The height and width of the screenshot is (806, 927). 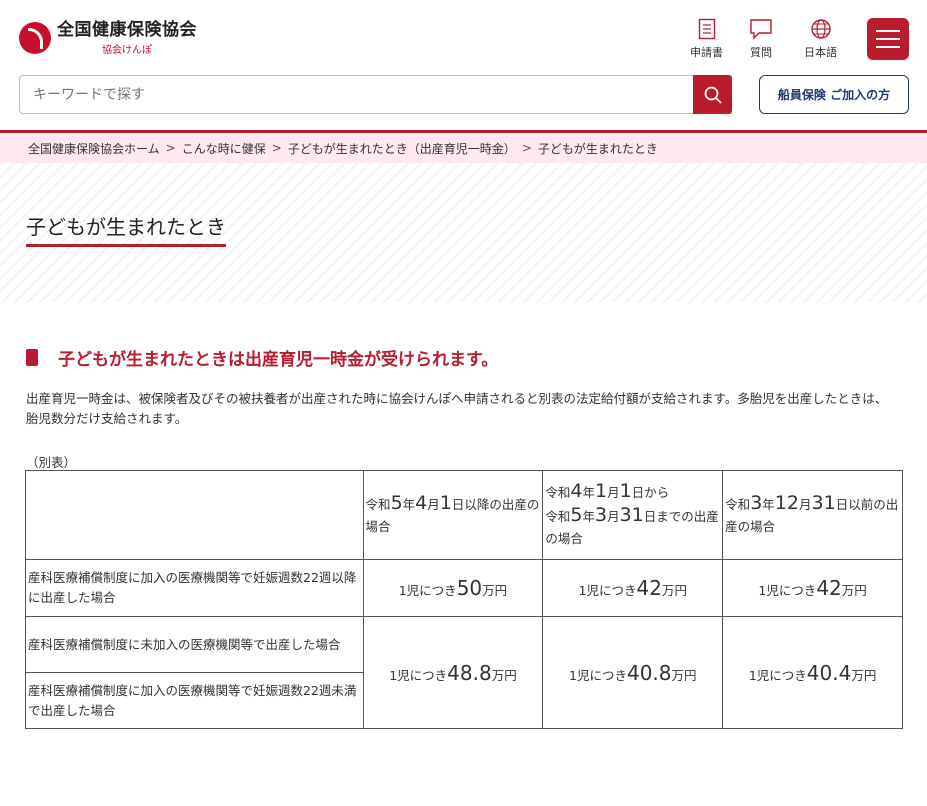 What do you see at coordinates (453, 672) in the screenshot?
I see `benefit-amount: 1児につき48.8万円` at bounding box center [453, 672].